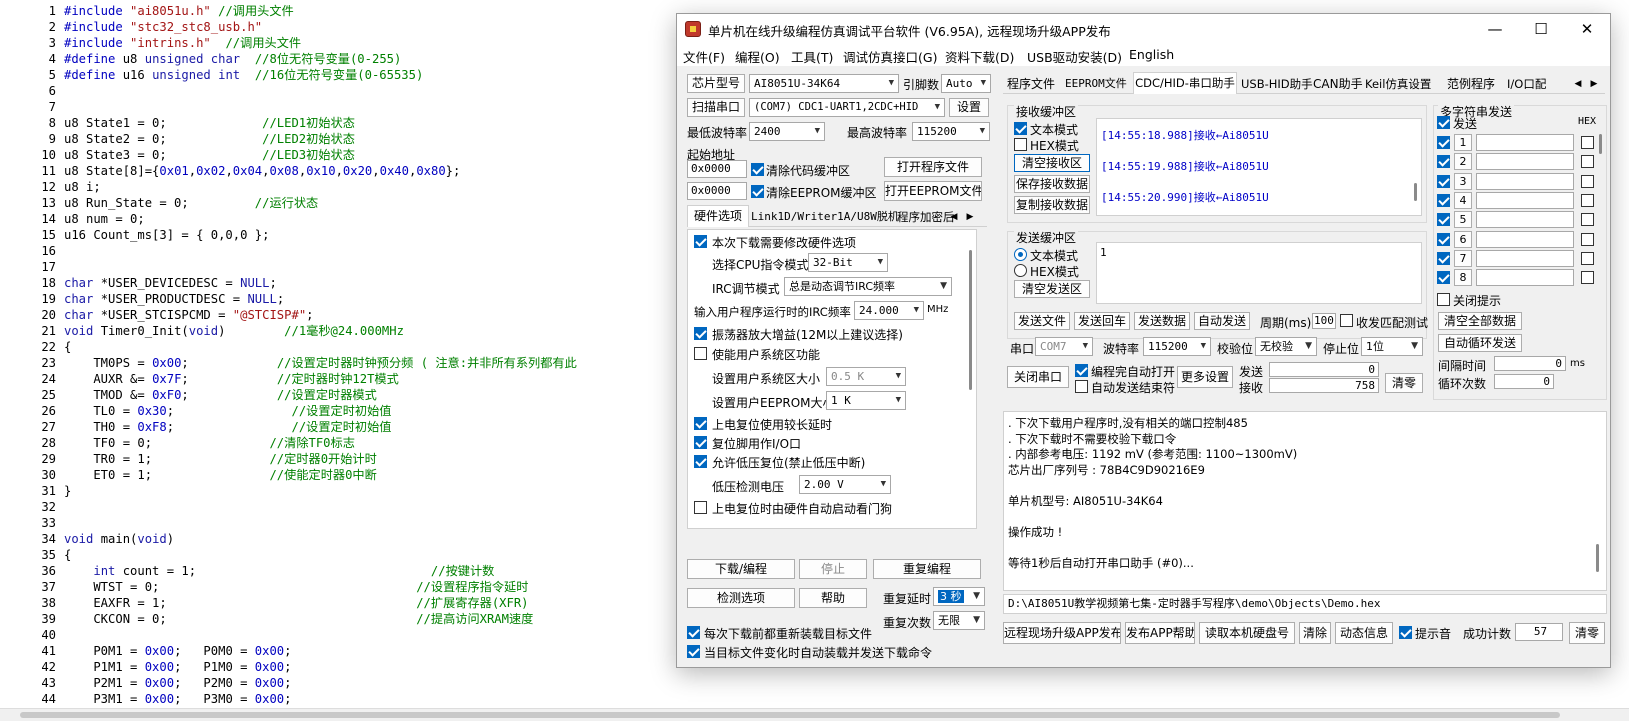 This screenshot has height=721, width=1629. Describe the element at coordinates (1471, 84) in the screenshot. I see `tab-examples: 范例程序` at that location.